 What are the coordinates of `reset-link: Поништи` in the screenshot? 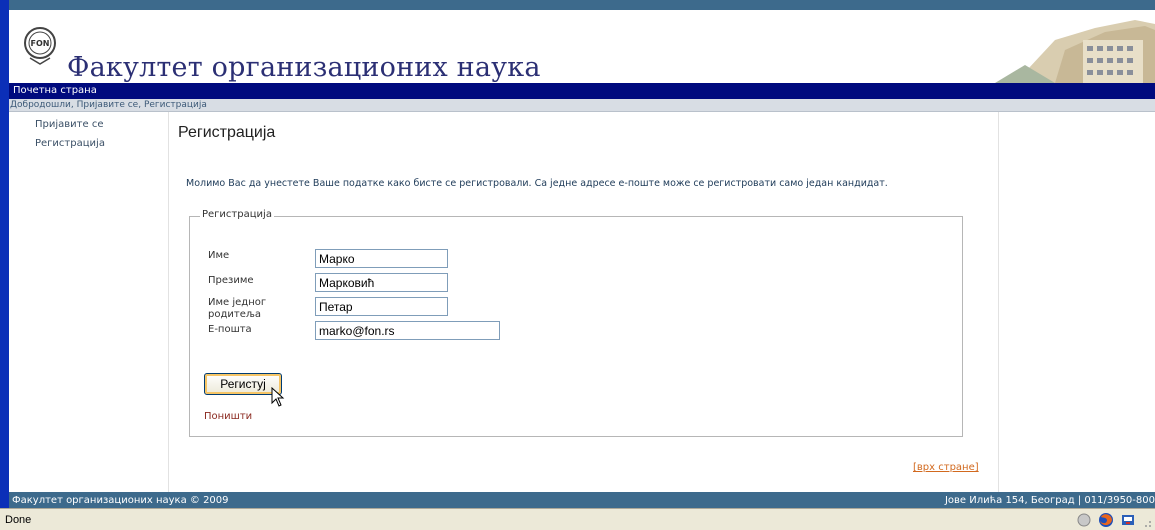 It's located at (228, 416).